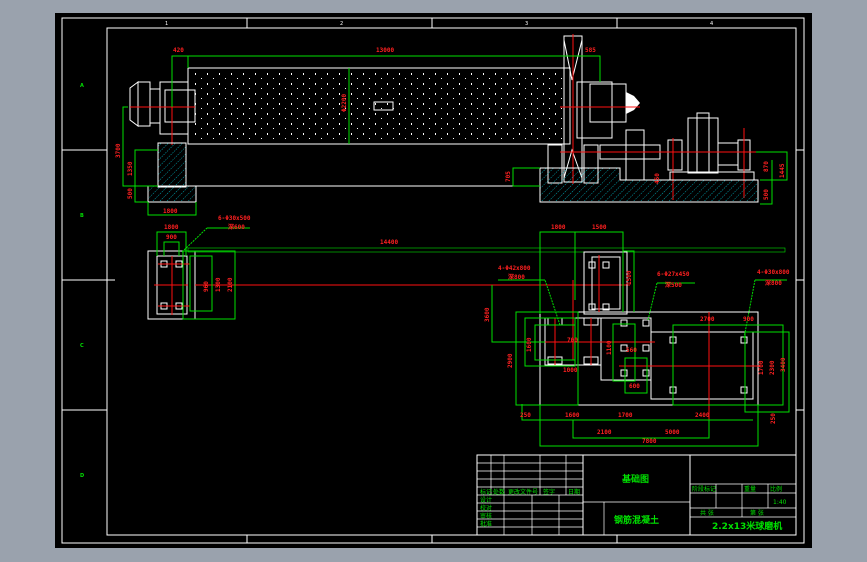 This screenshot has width=867, height=562. Describe the element at coordinates (609, 347) in the screenshot. I see `dim-h-c: 1100` at that location.